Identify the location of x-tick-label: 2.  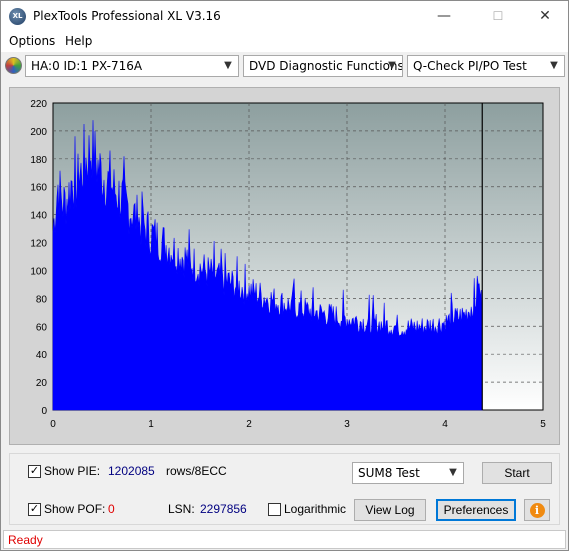
(249, 424).